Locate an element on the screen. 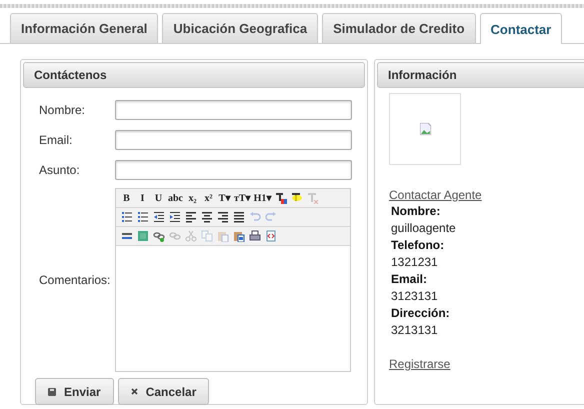  close-icon is located at coordinates (134, 391).